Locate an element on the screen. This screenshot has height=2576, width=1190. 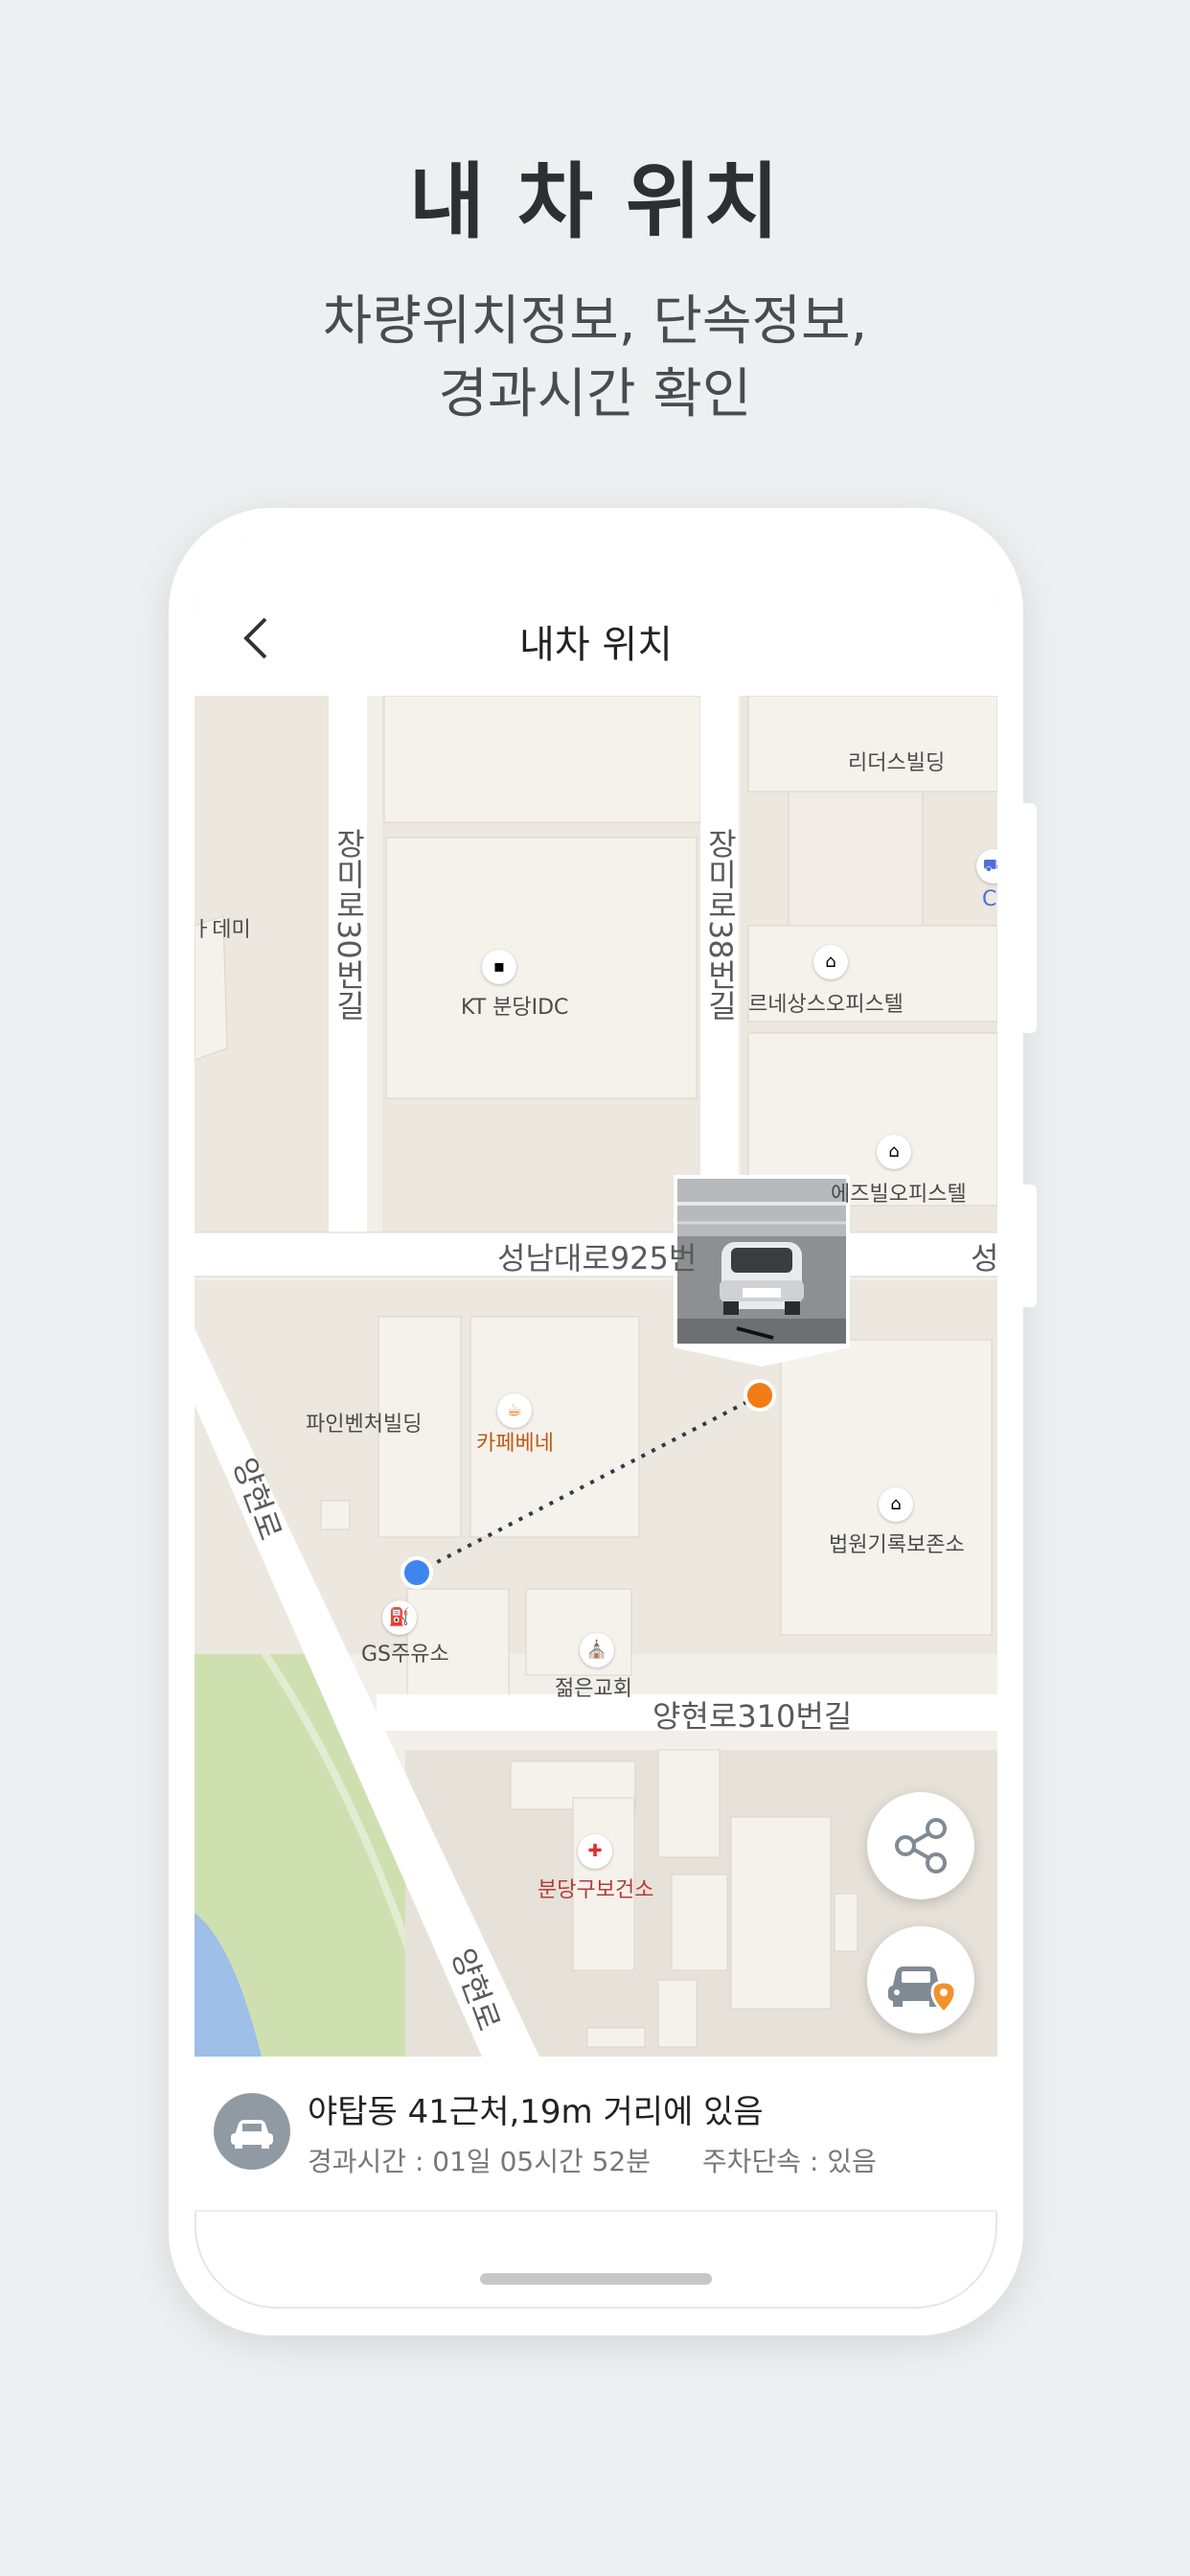
building-icon: ▪ is located at coordinates (499, 967).